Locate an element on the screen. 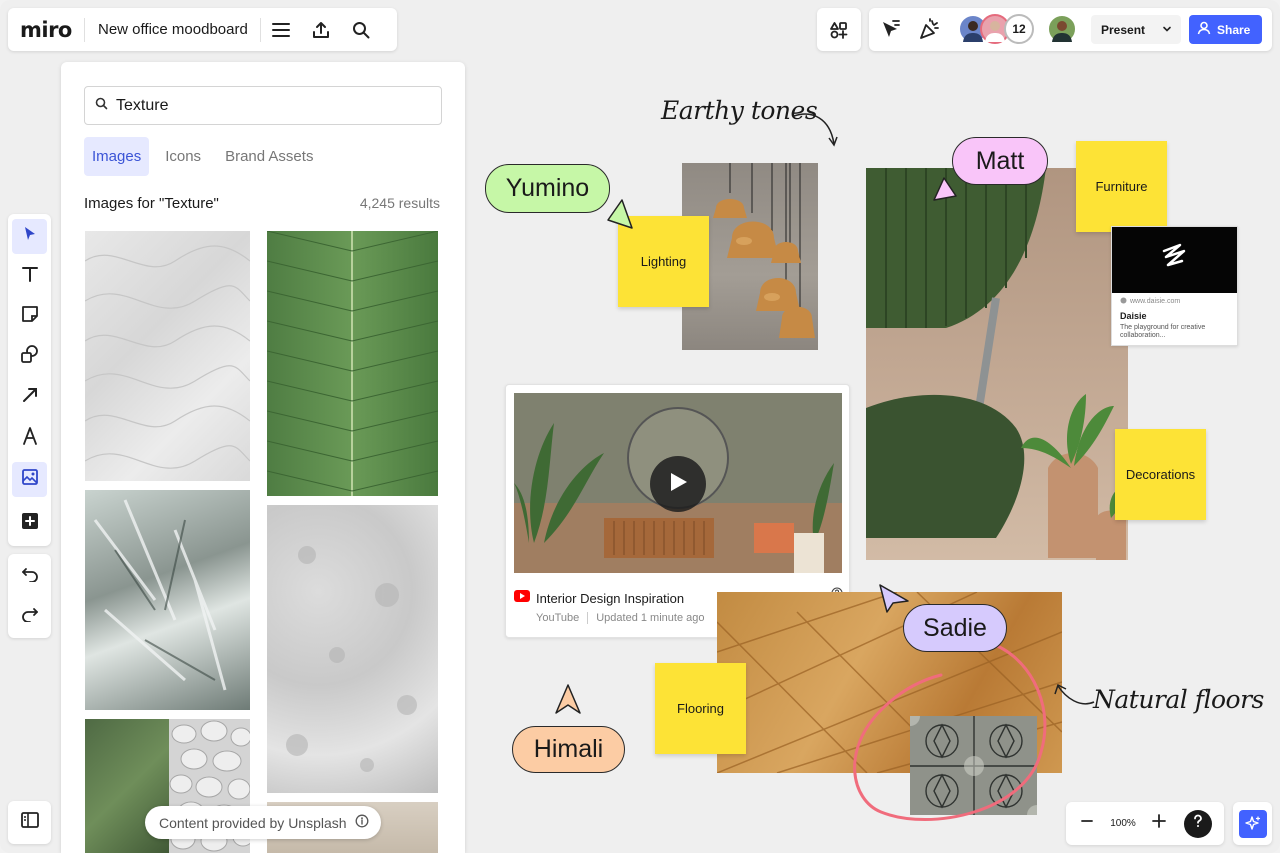  search-box is located at coordinates (263, 105).